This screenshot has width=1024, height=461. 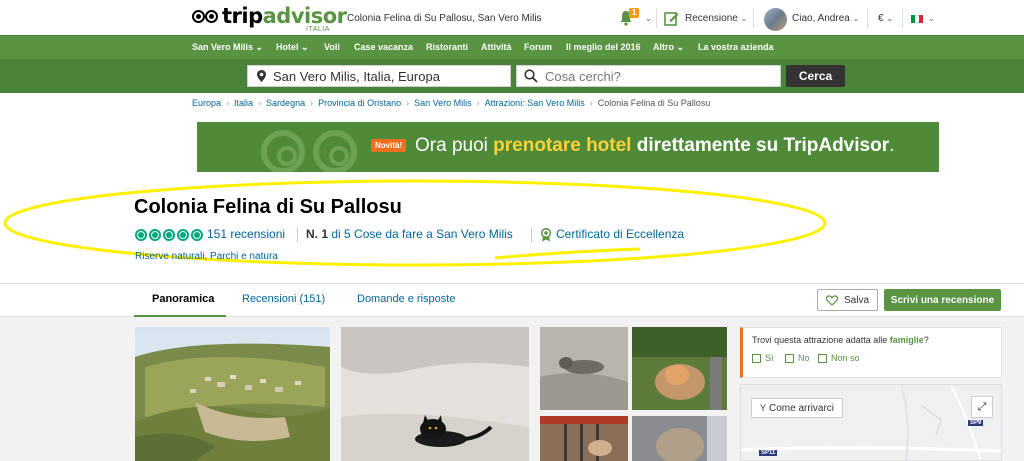 What do you see at coordinates (535, 103) in the screenshot?
I see `breadcrumb-link: Attrazioni: San Vero Milis` at bounding box center [535, 103].